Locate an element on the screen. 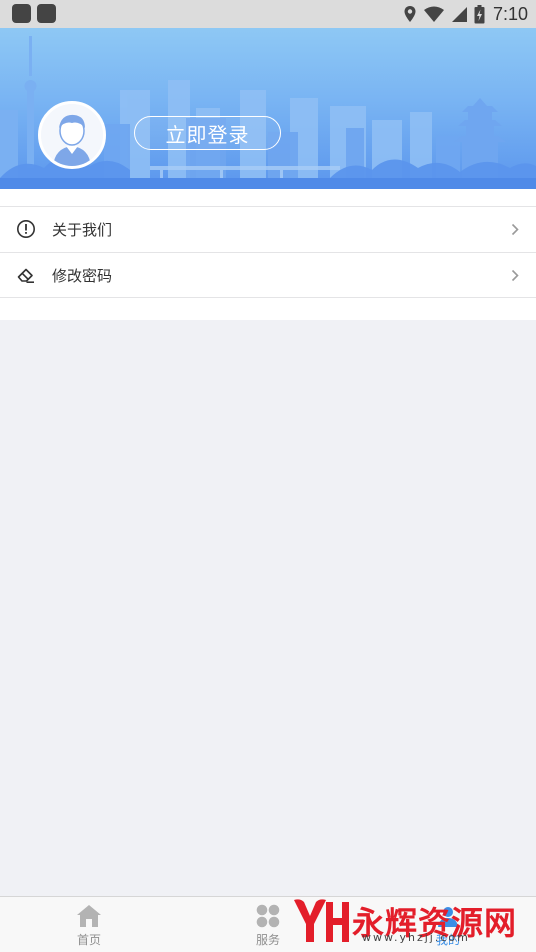 Image resolution: width=536 pixels, height=952 pixels. location-icon is located at coordinates (410, 14).